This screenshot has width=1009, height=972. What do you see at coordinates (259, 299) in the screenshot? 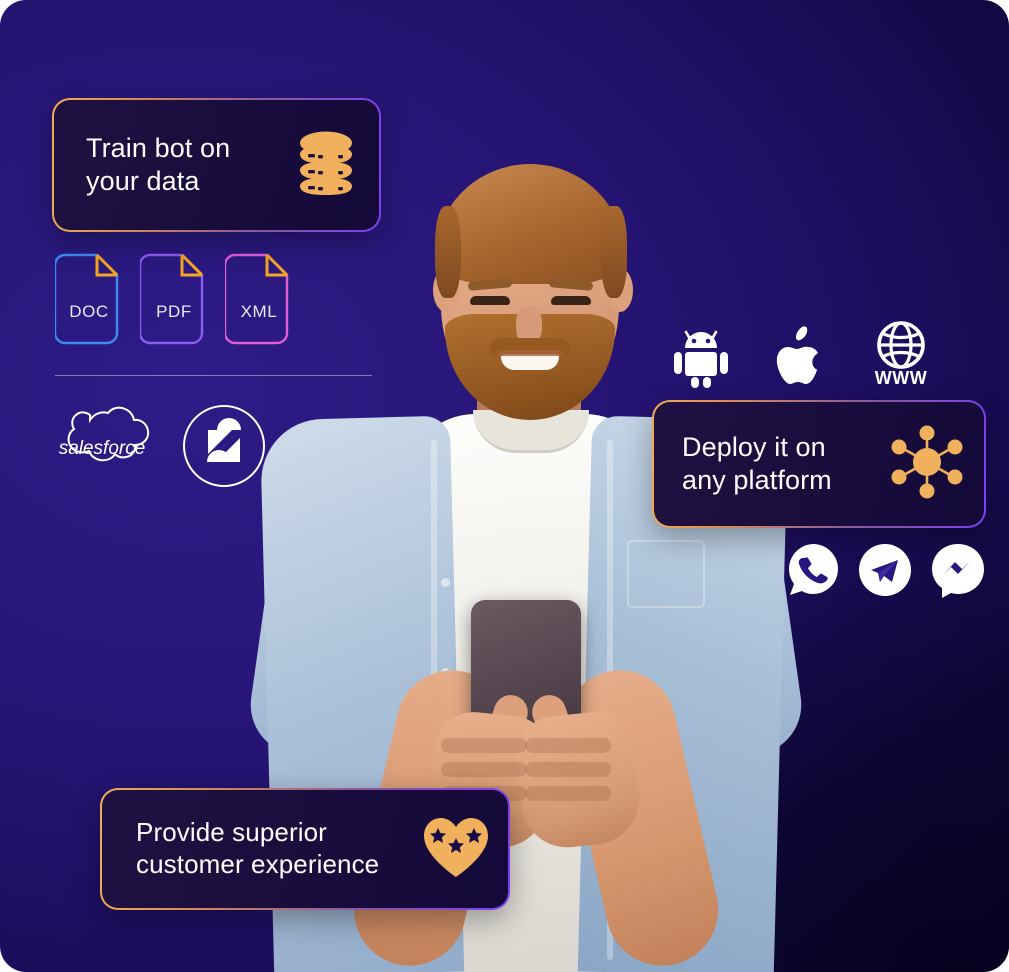
I see `xml-file-icon: XML` at bounding box center [259, 299].